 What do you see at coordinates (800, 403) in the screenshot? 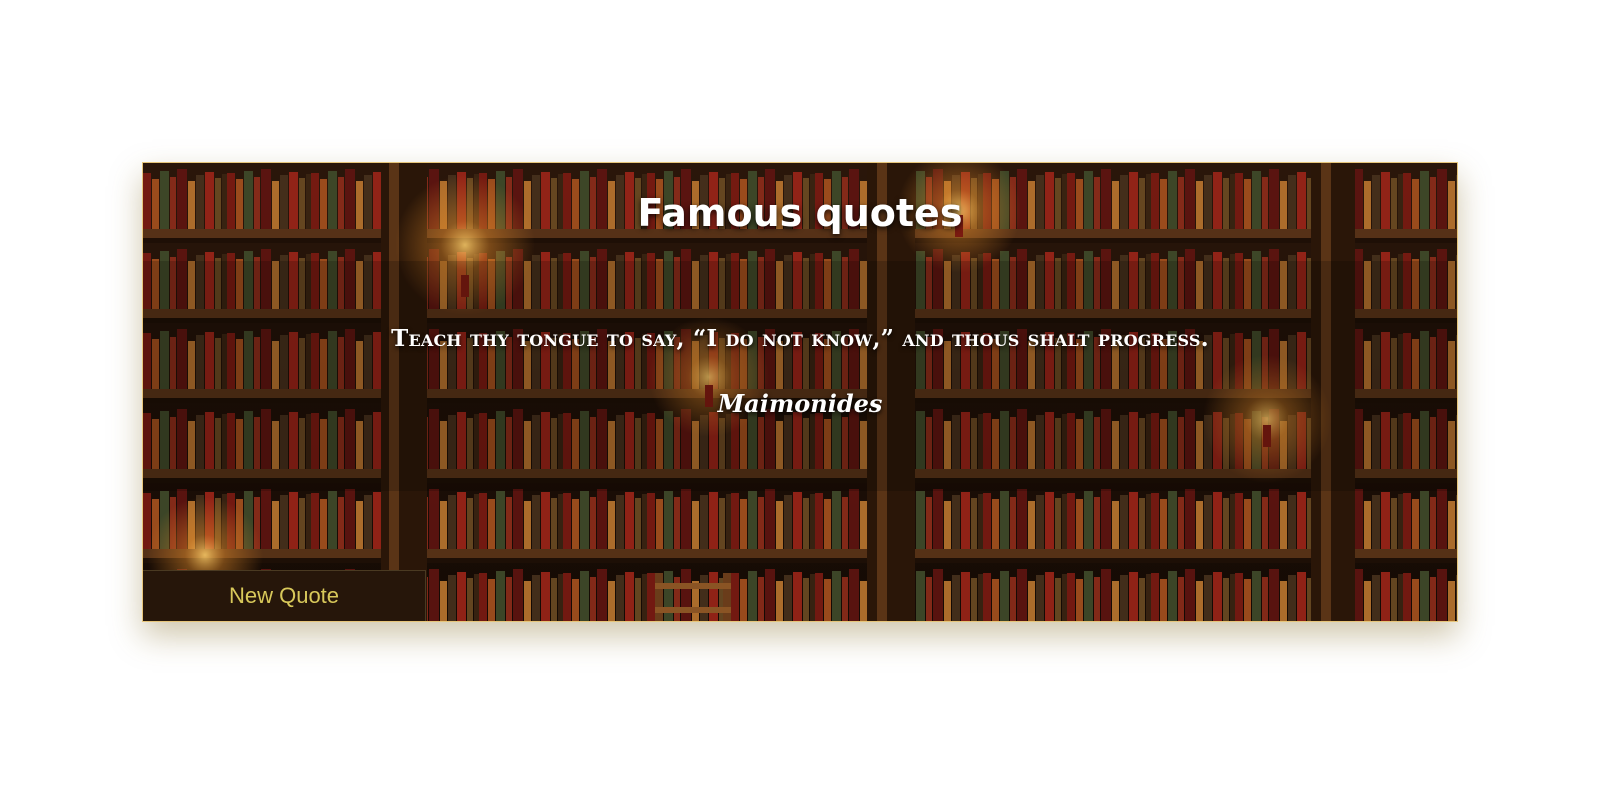
I see `quote-author: Maimonides` at bounding box center [800, 403].